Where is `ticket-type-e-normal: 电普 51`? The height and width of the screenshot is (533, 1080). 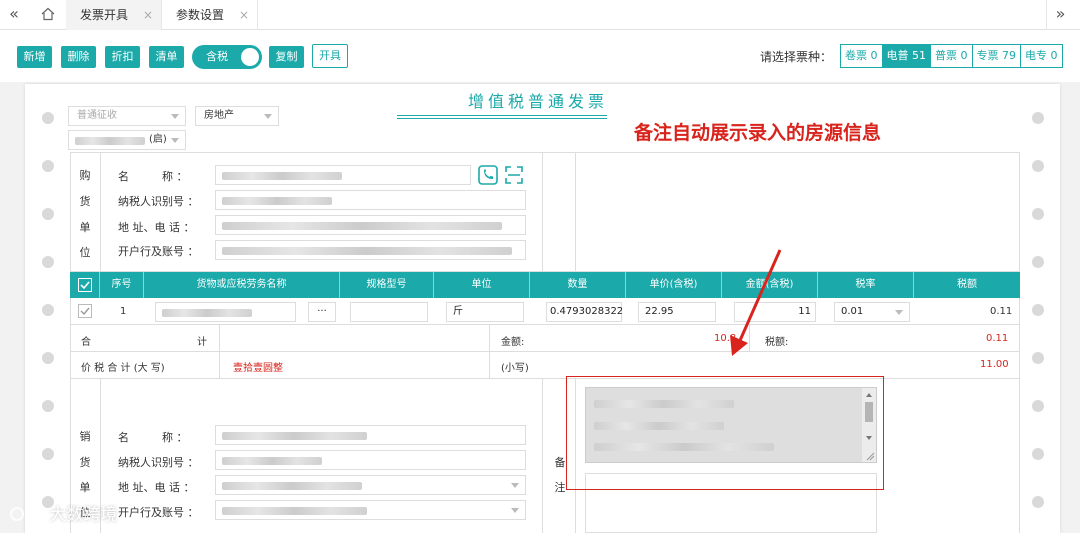 ticket-type-e-normal: 电普 51 is located at coordinates (906, 56).